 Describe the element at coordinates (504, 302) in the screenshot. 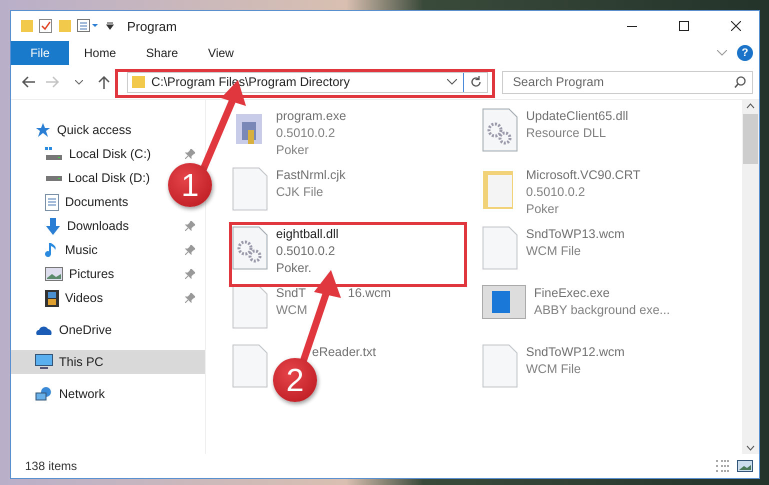

I see `window-icon` at that location.